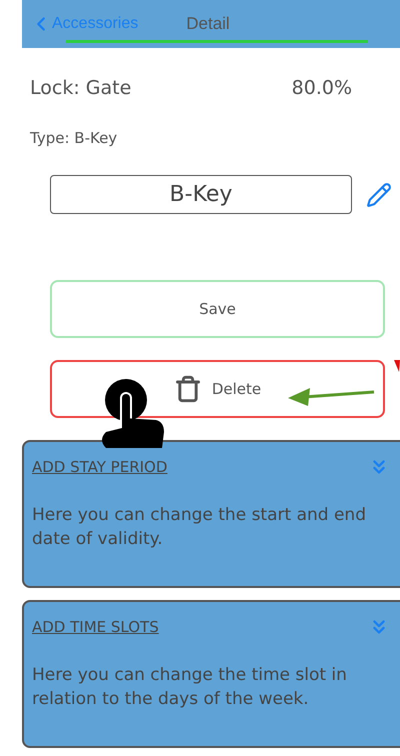  Describe the element at coordinates (322, 88) in the screenshot. I see `lock-percentage: 80.0%` at that location.